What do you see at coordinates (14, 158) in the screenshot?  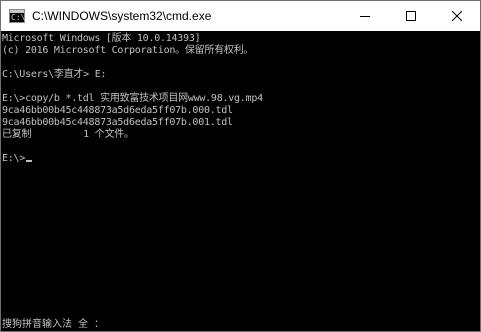 I see `prompt-text: E:\>` at bounding box center [14, 158].